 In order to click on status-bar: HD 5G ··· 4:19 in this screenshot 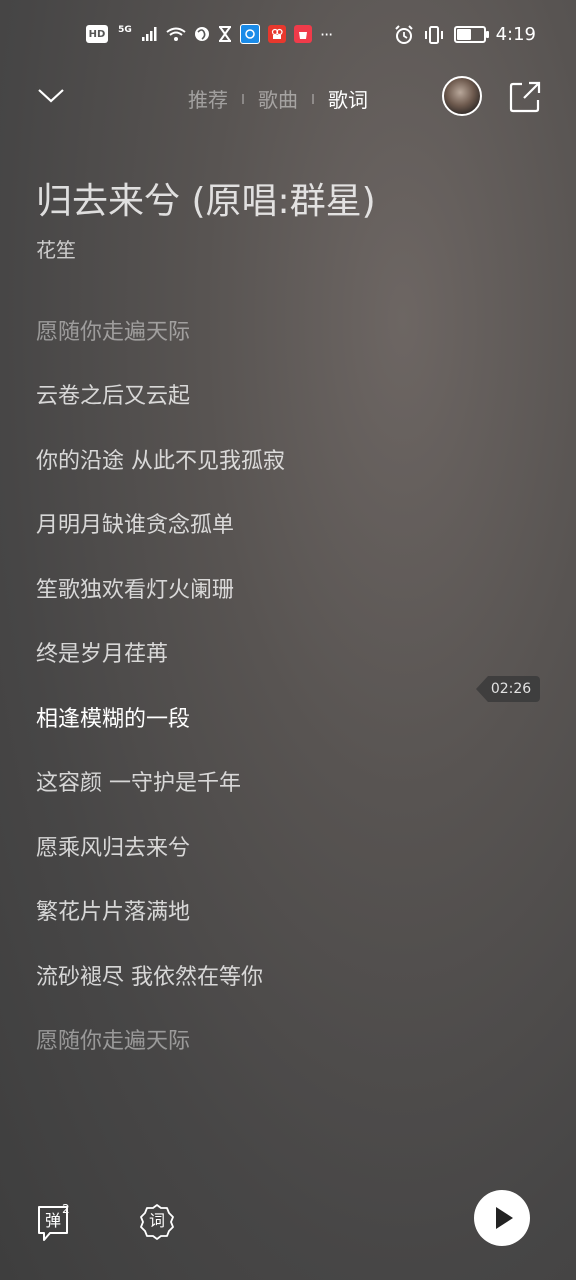, I will do `click(288, 36)`.